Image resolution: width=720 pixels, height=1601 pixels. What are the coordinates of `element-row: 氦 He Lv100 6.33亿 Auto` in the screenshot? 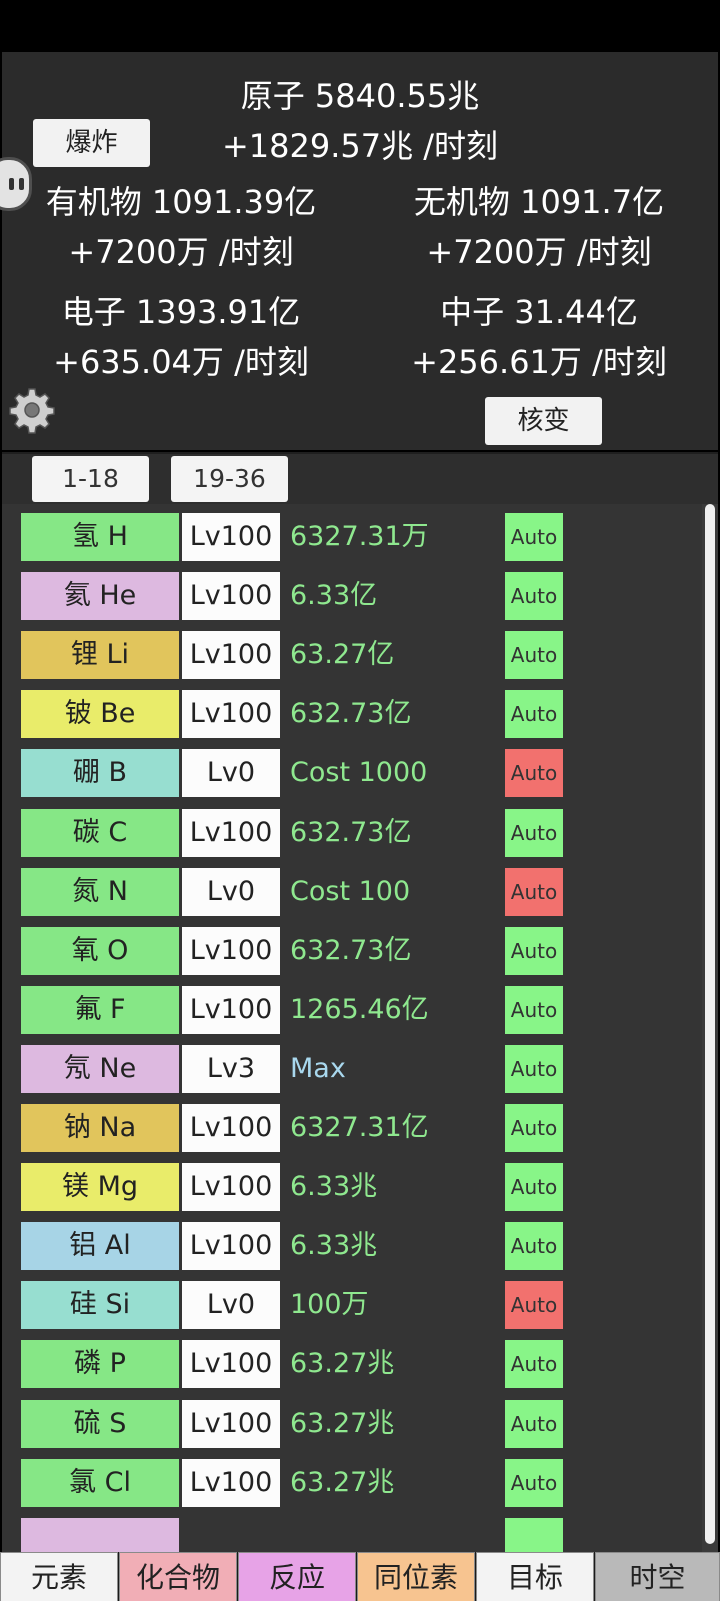 It's located at (352, 596).